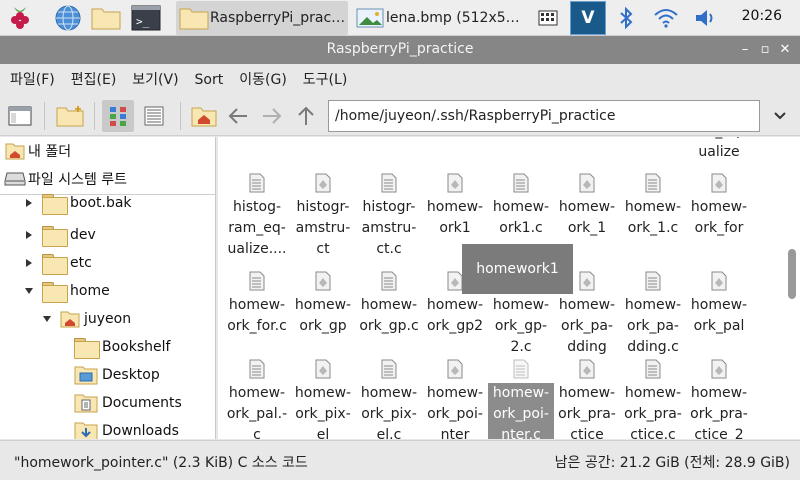 The width and height of the screenshot is (800, 480). What do you see at coordinates (57, 263) in the screenshot?
I see `tree-item-etc: etc` at bounding box center [57, 263].